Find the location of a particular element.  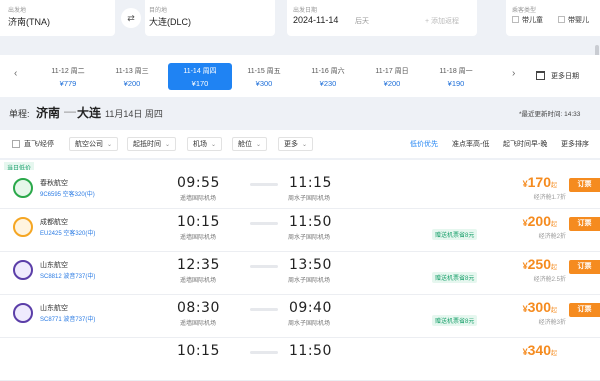

sort-punctual: 准点率高-低 is located at coordinates (470, 144).